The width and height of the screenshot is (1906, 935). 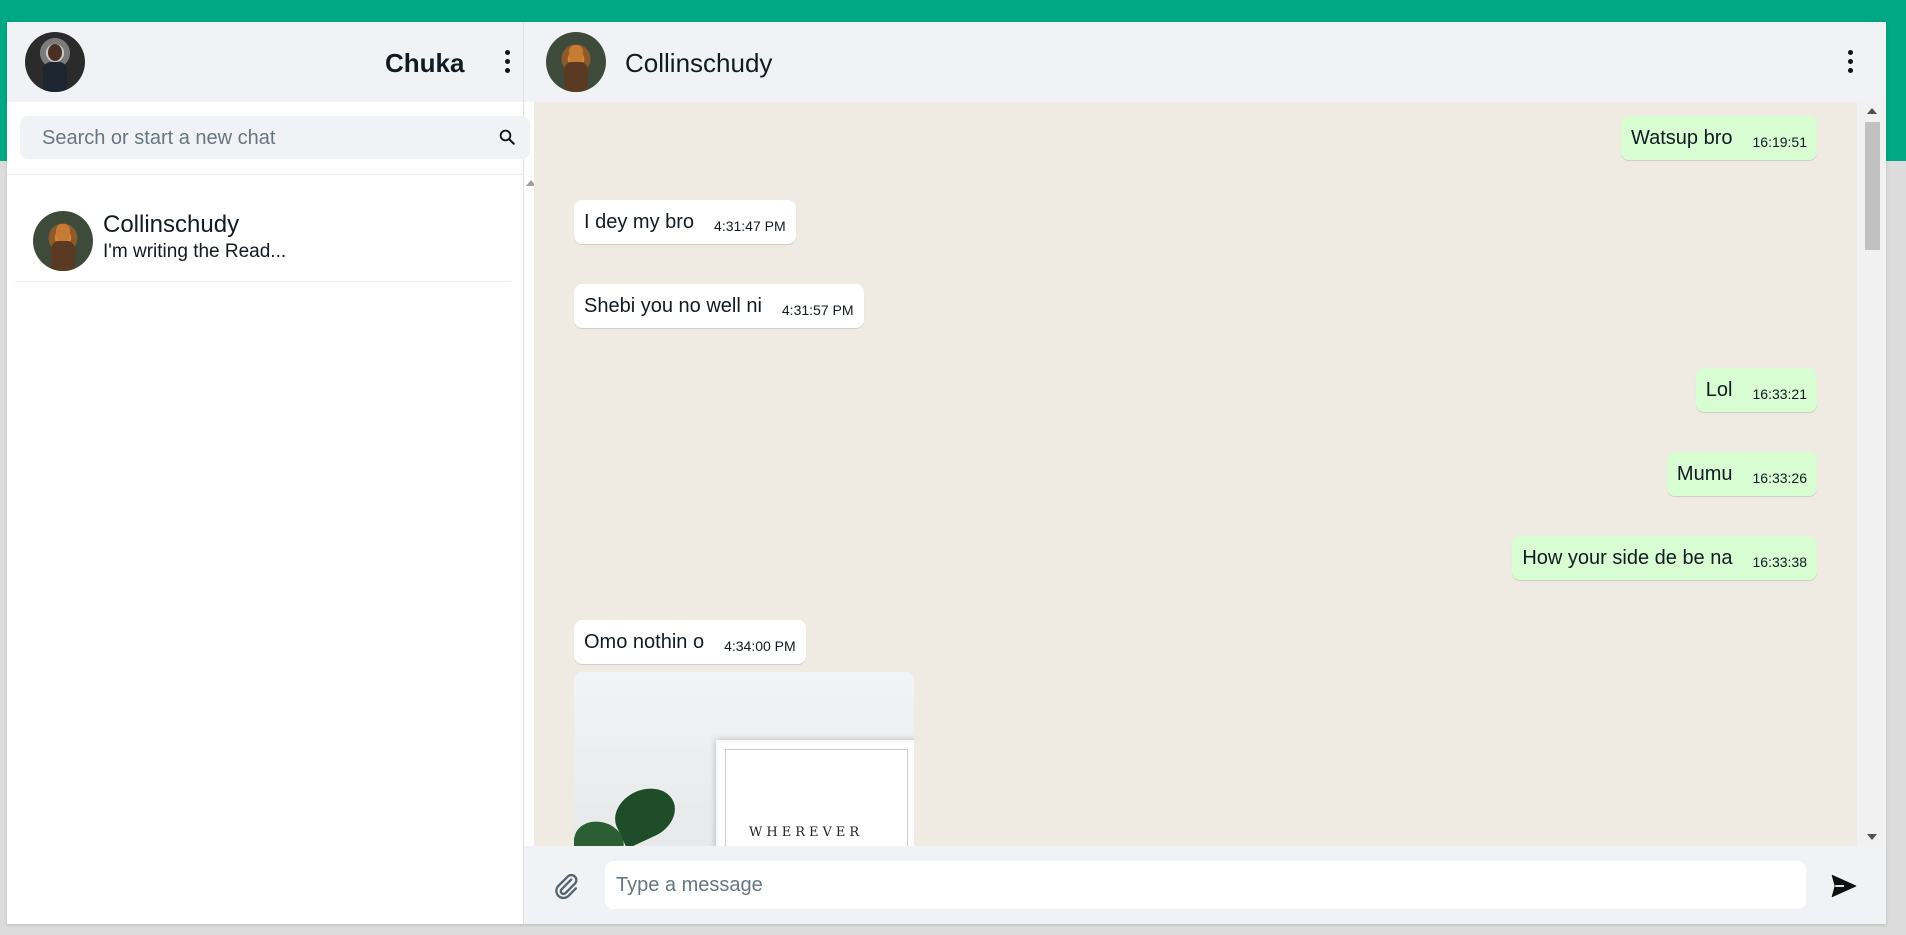 I want to click on search-section, so click(x=268, y=138).